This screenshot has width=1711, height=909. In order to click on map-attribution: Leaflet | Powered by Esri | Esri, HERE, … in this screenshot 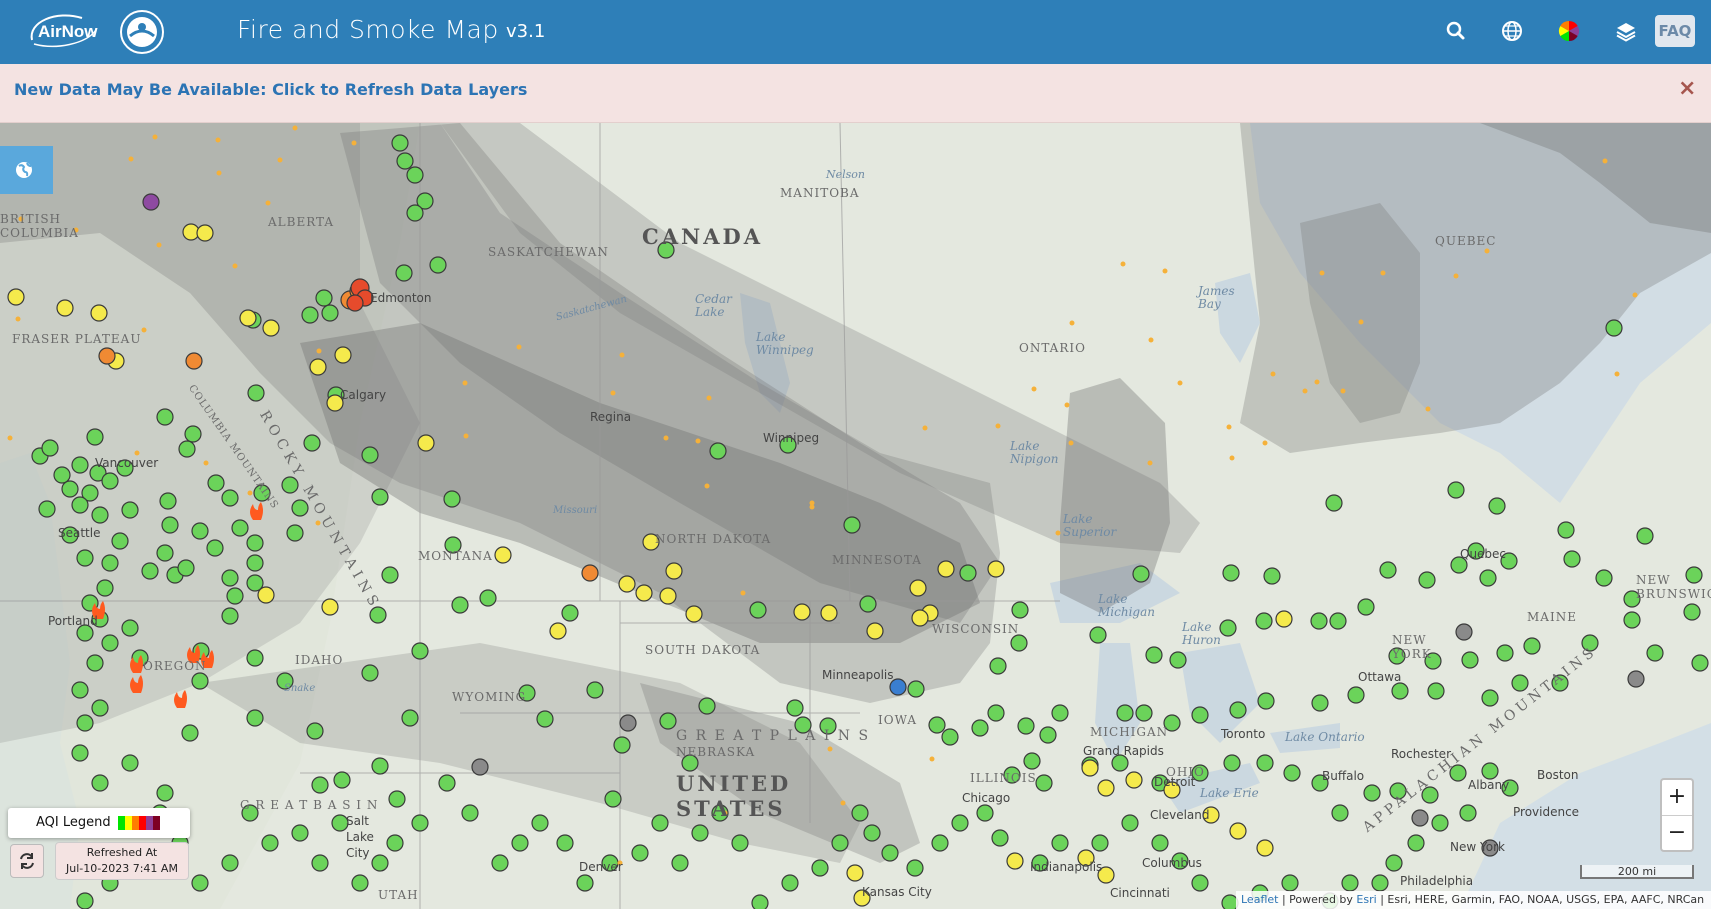, I will do `click(1473, 900)`.